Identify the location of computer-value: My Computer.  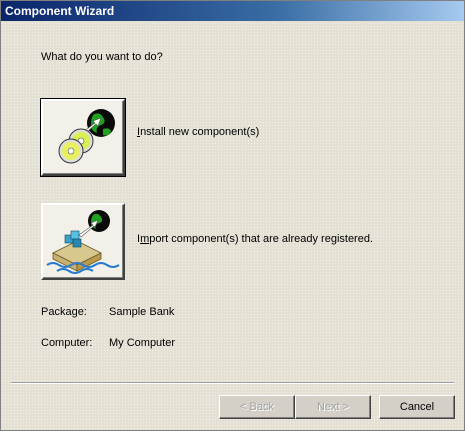
(142, 343).